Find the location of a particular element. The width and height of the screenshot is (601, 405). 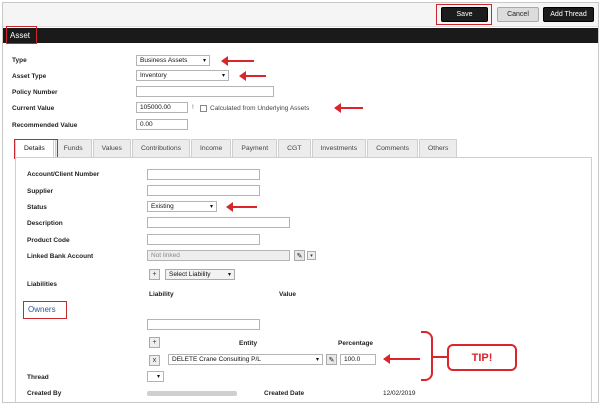

tab-payment: Payment is located at coordinates (255, 148).